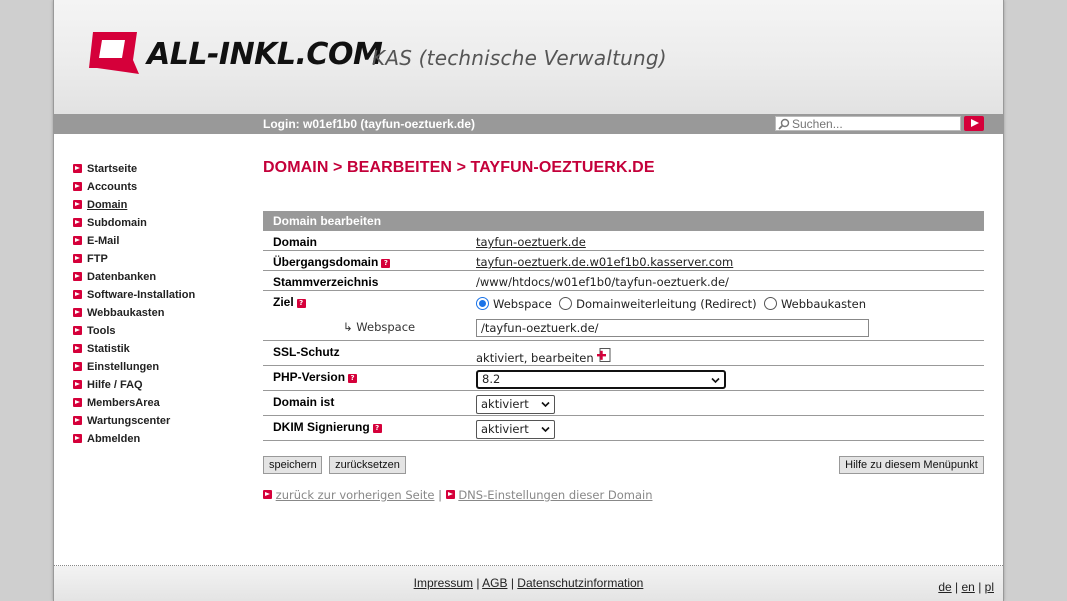 Image resolution: width=1067 pixels, height=601 pixels. I want to click on save-button: speichern, so click(292, 465).